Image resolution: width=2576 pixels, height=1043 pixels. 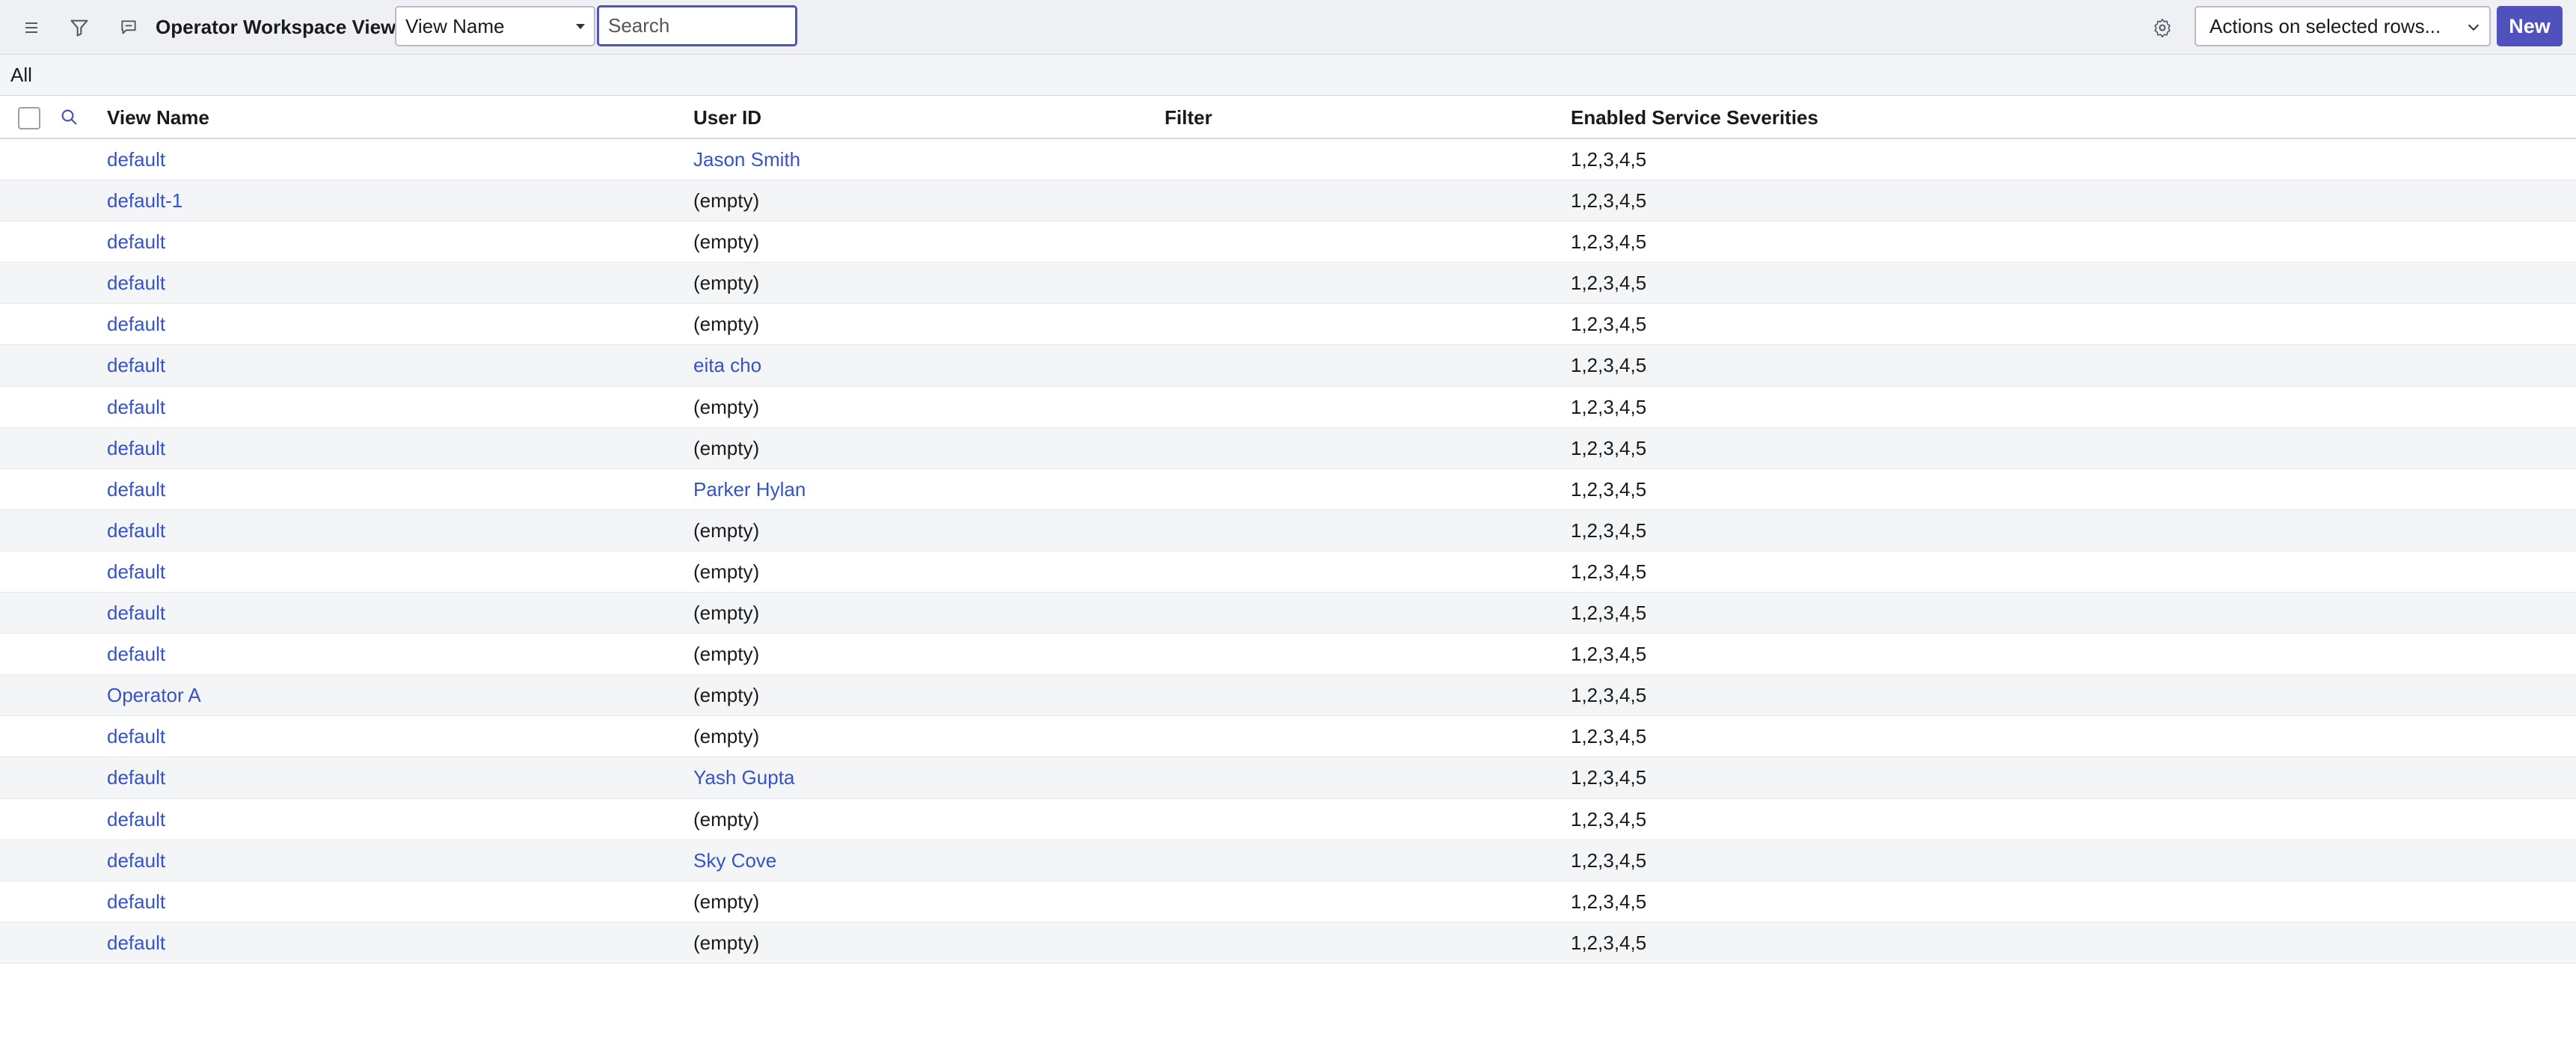 What do you see at coordinates (1288, 117) in the screenshot?
I see `table-header` at bounding box center [1288, 117].